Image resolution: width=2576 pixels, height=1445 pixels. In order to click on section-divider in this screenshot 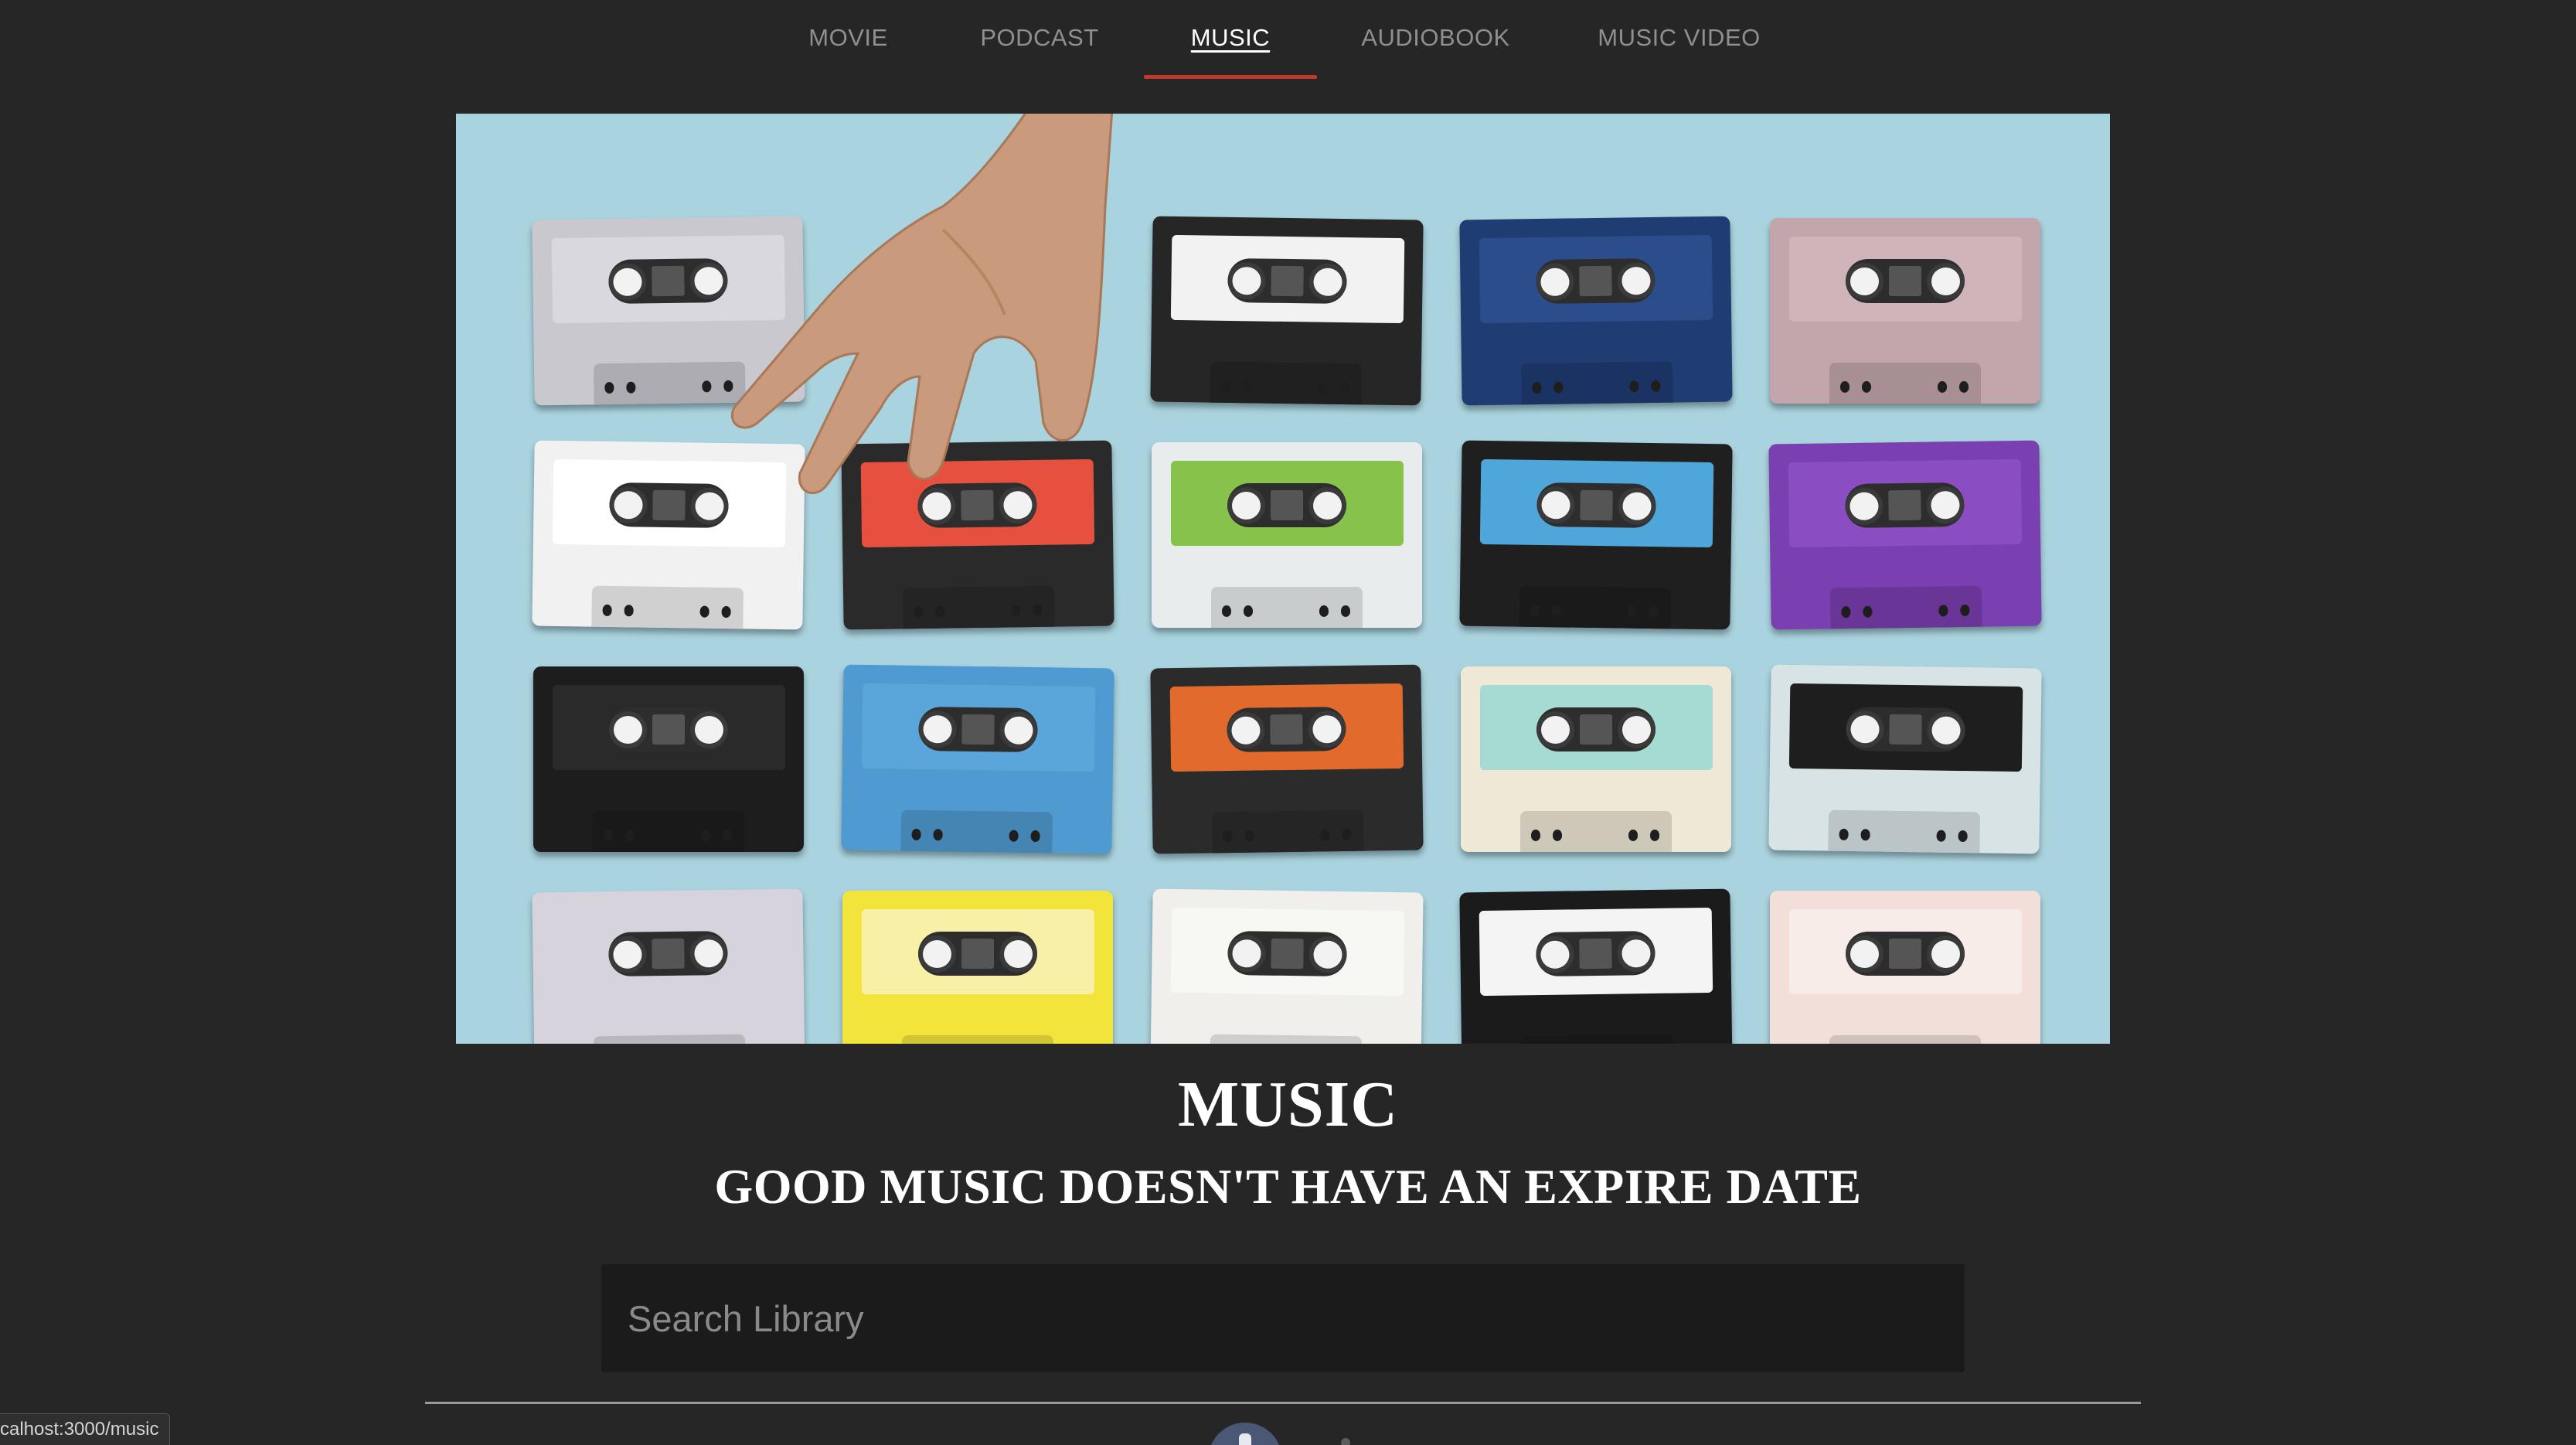, I will do `click(1283, 1403)`.